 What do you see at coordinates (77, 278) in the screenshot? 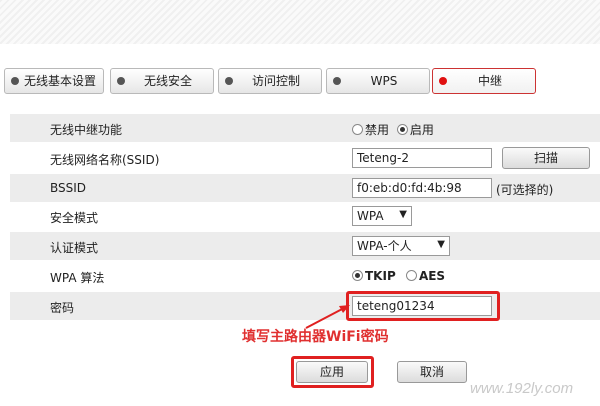
I see `wpa-algo-label: WPA 算法` at bounding box center [77, 278].